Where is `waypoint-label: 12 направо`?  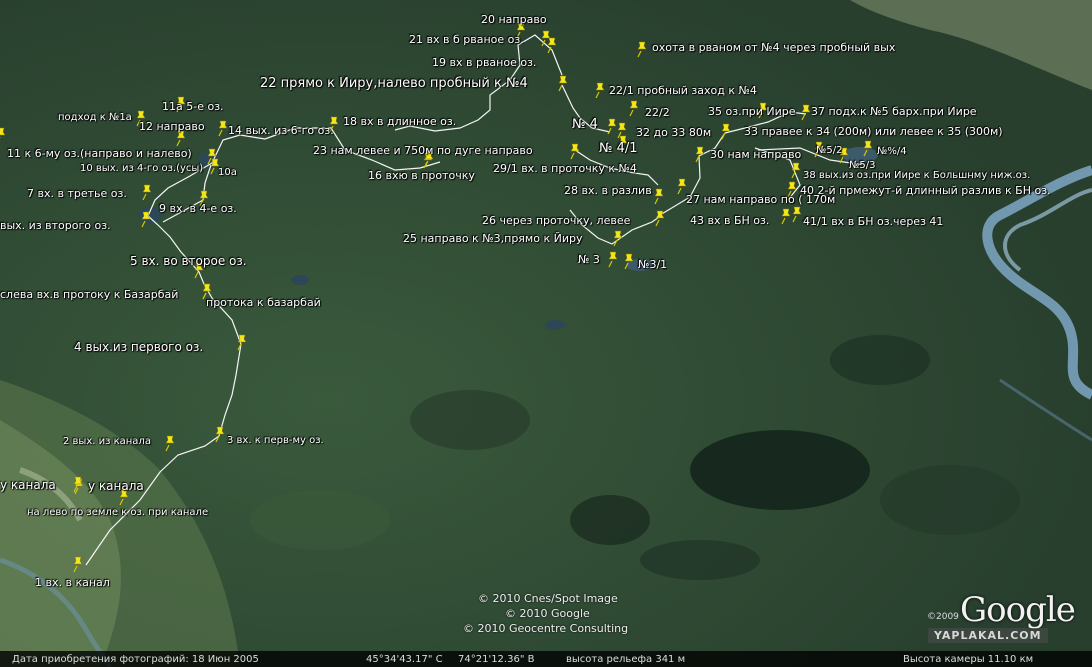 waypoint-label: 12 направо is located at coordinates (172, 126).